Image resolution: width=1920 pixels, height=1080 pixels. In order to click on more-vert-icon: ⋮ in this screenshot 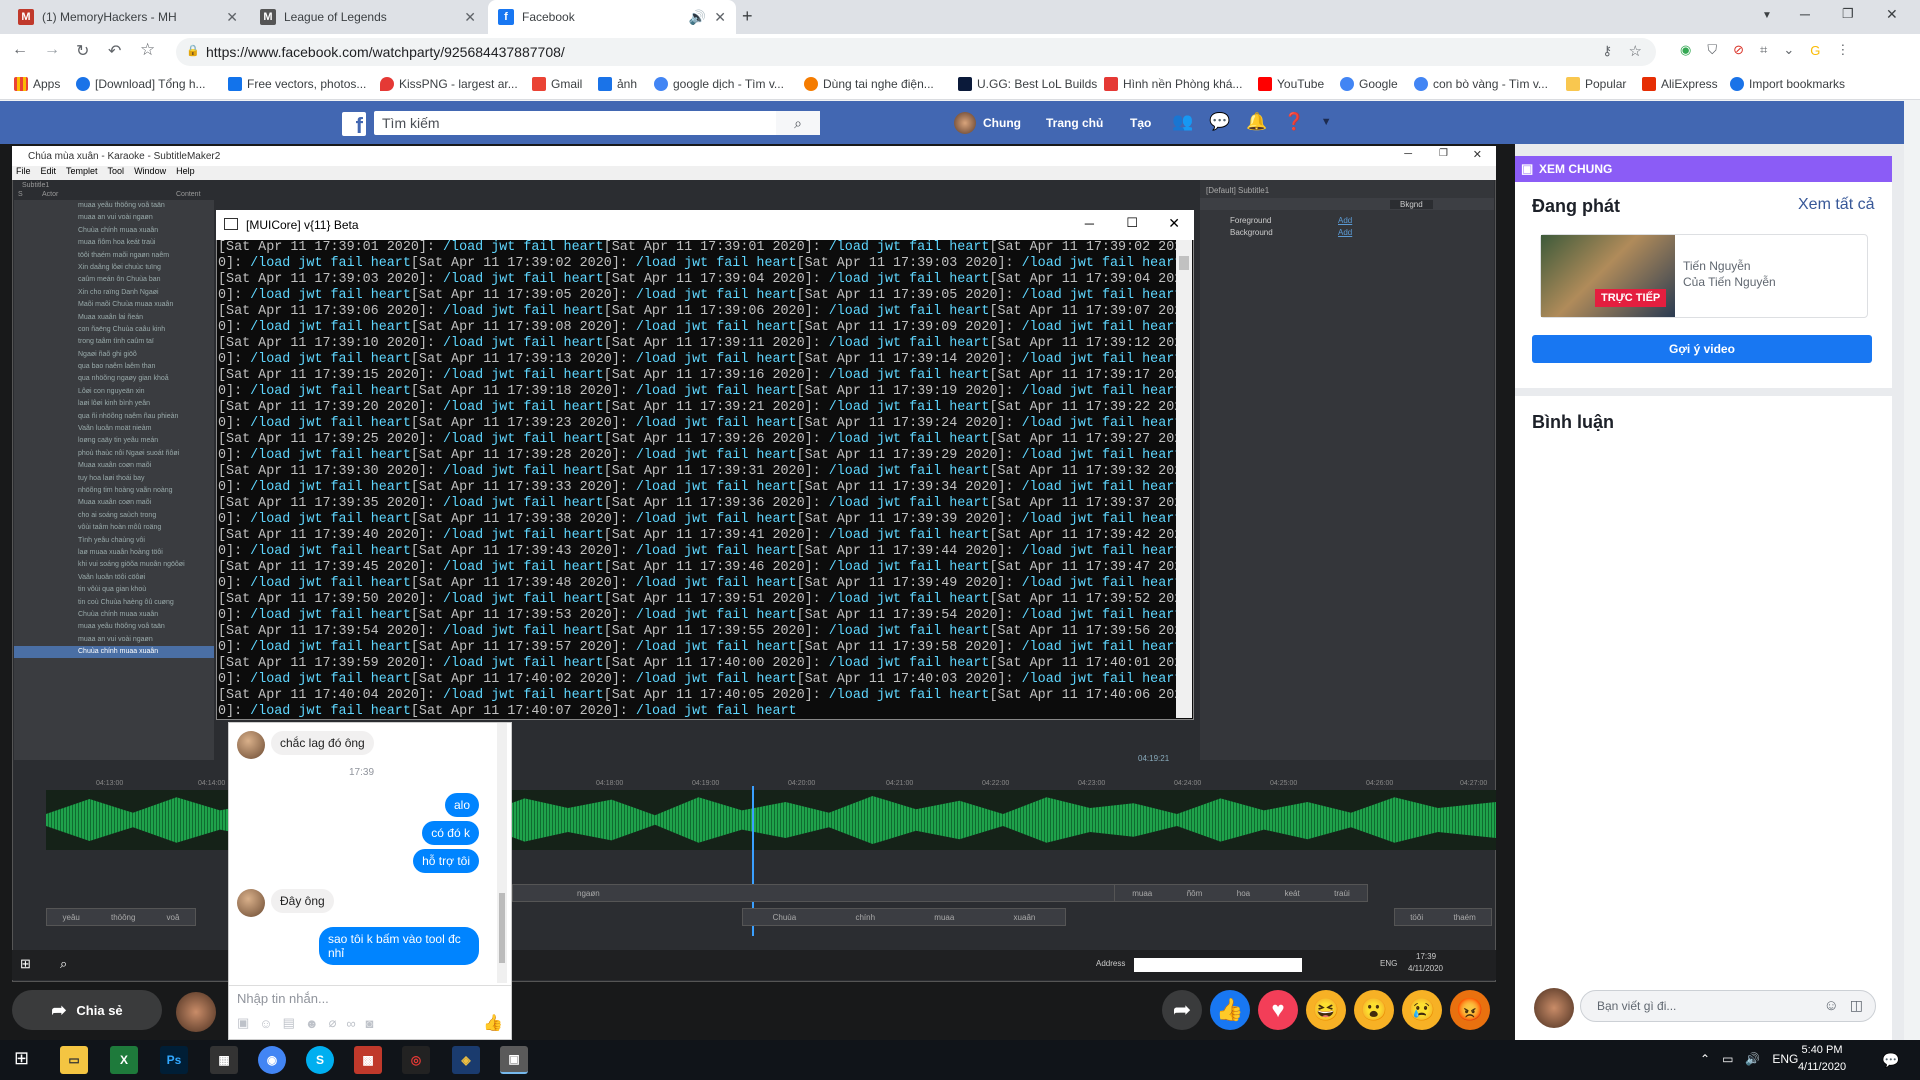, I will do `click(1842, 50)`.